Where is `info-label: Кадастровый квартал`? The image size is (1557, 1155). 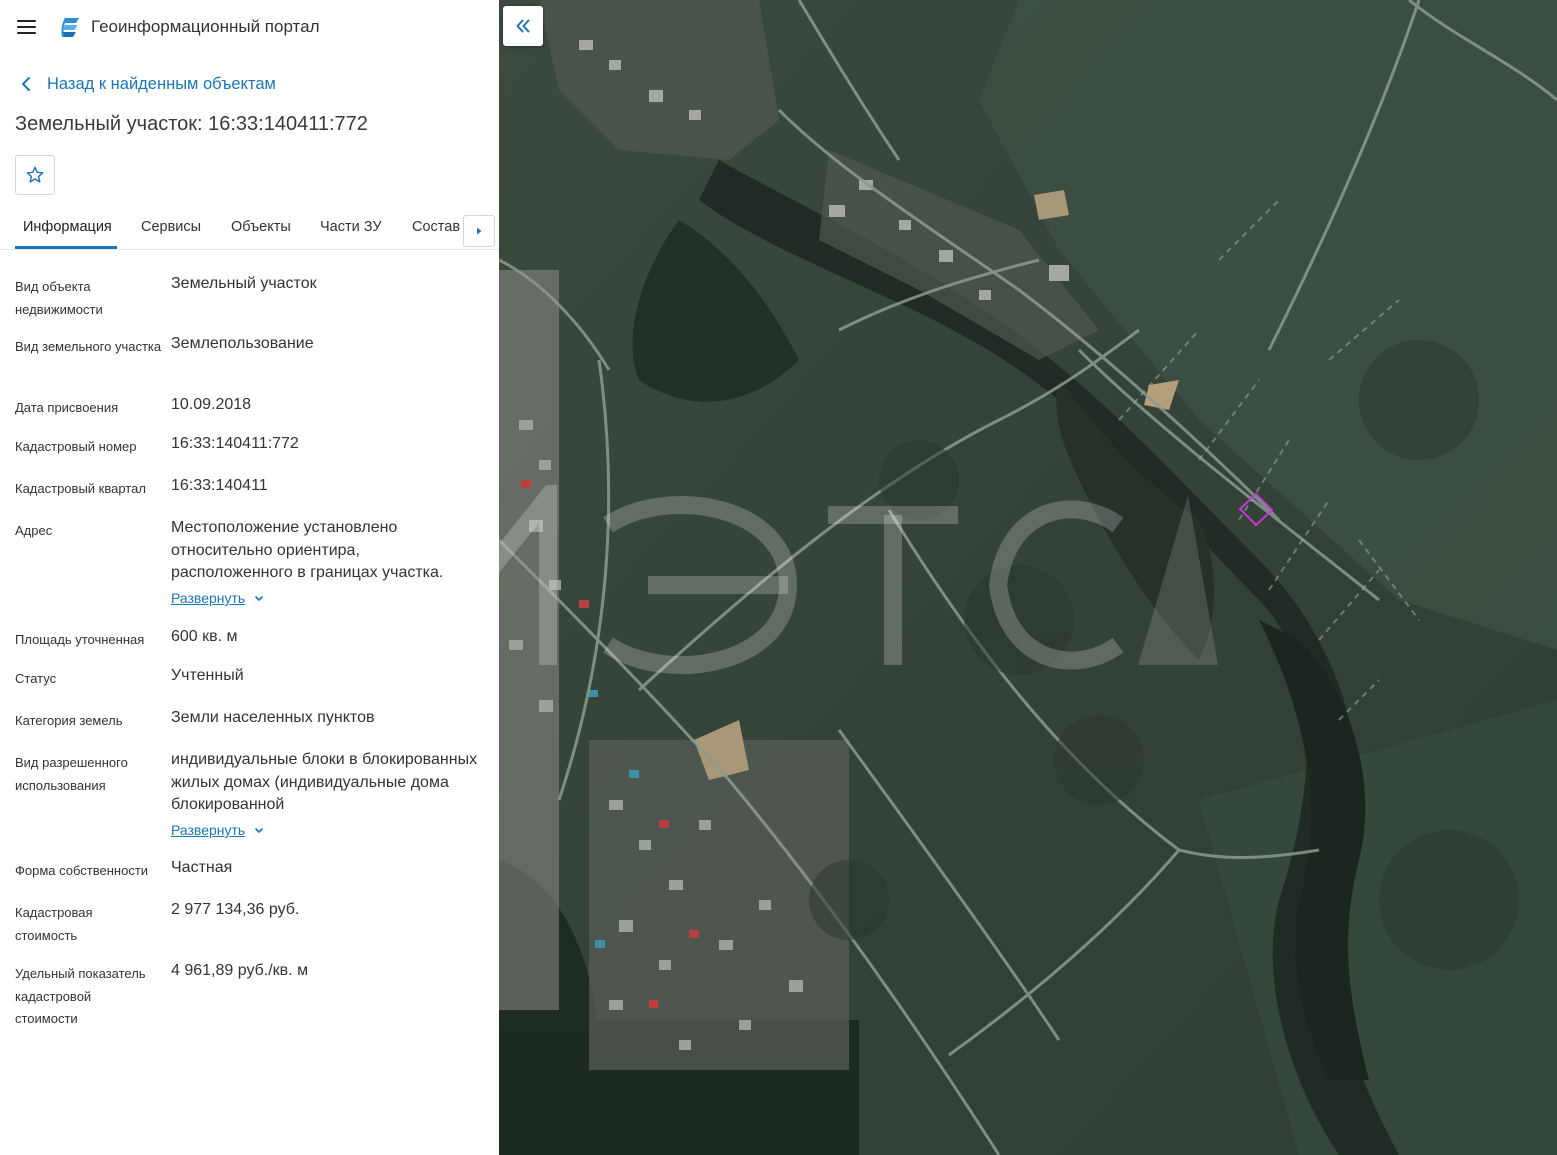
info-label: Кадастровый квартал is located at coordinates (80, 488).